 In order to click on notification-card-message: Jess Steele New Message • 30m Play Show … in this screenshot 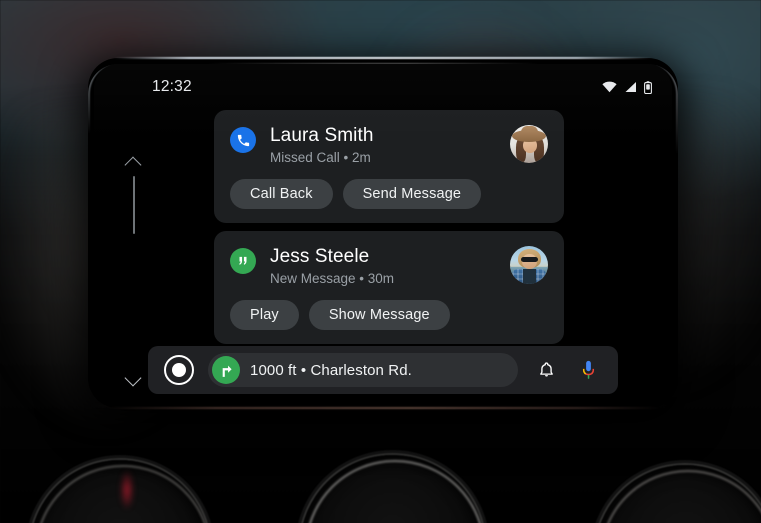, I will do `click(389, 287)`.